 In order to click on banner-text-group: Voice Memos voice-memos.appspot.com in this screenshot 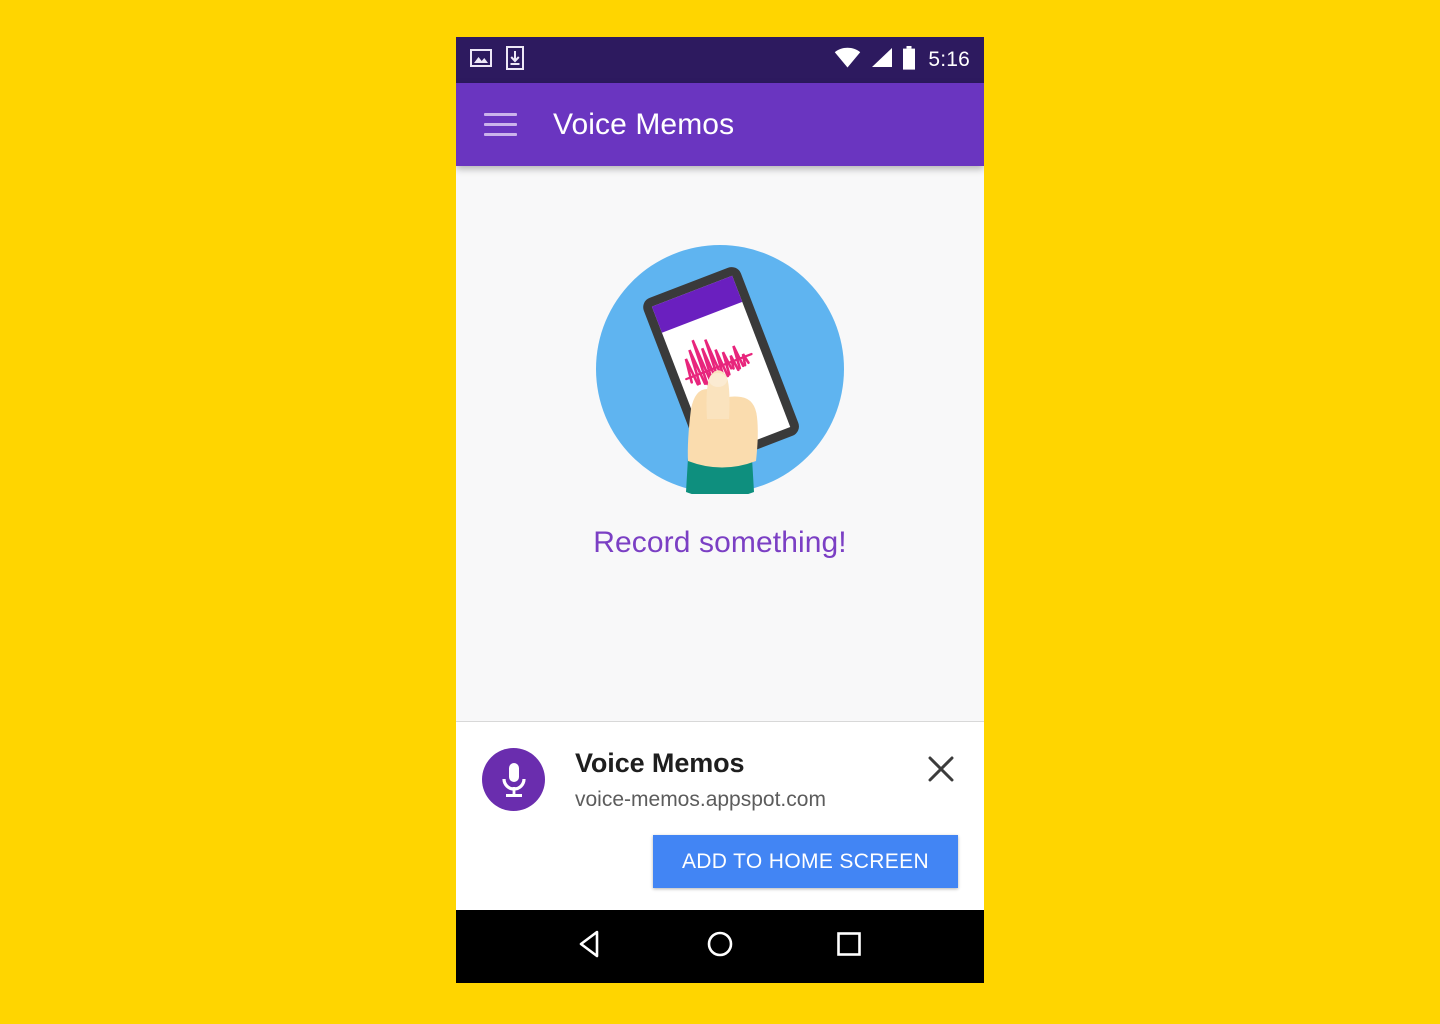, I will do `click(749, 779)`.